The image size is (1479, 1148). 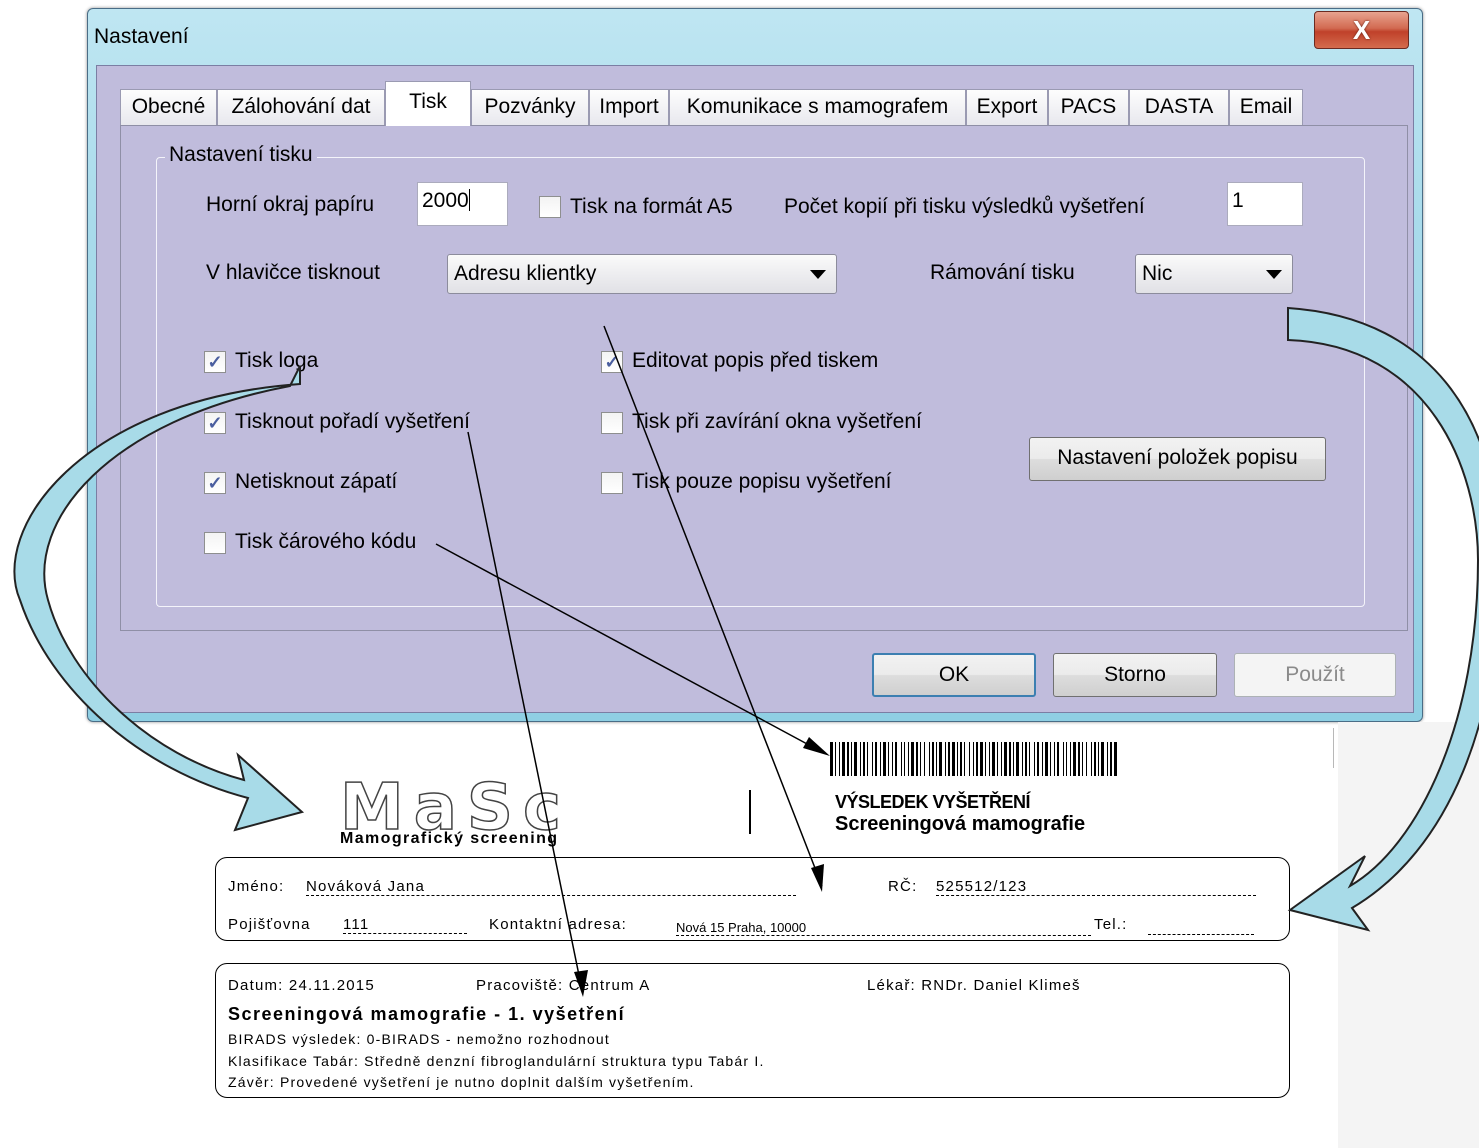 I want to click on result-subtitle: Screeningová mamografie, so click(x=960, y=824).